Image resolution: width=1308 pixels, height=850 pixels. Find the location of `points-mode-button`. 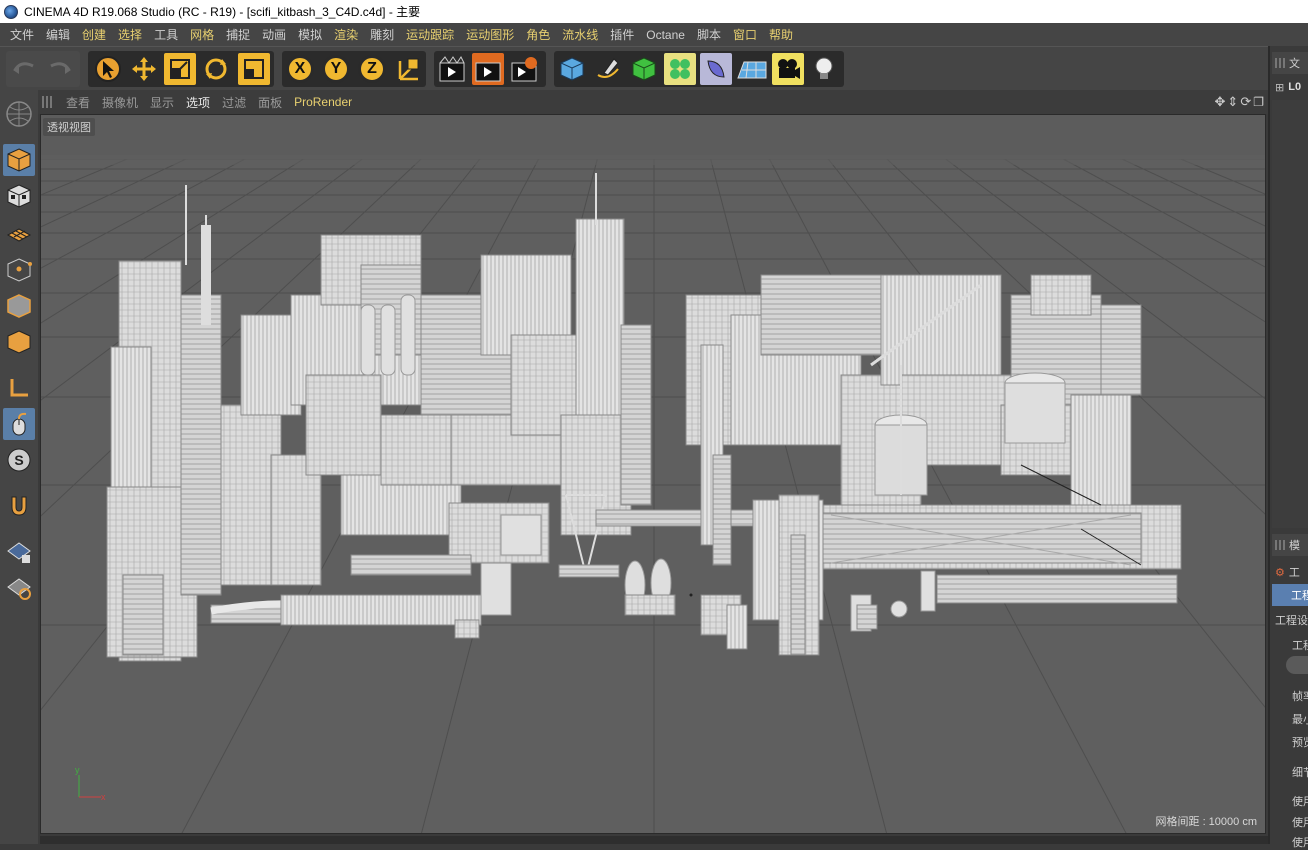

points-mode-button is located at coordinates (19, 270).